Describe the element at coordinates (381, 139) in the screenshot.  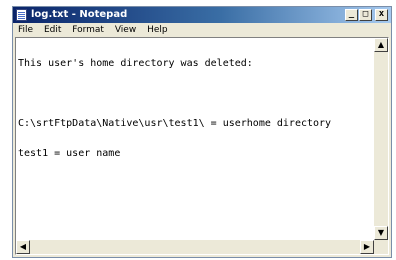
I see `vertical-scrollbar: ▲ ▼` at that location.